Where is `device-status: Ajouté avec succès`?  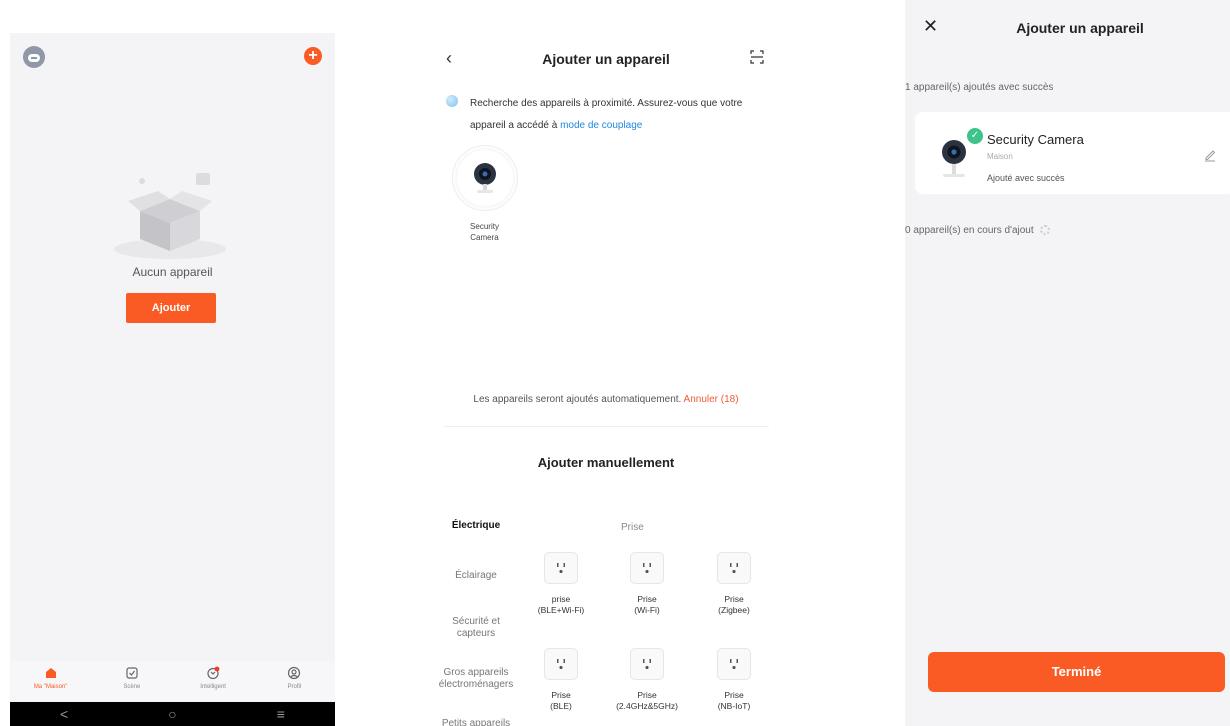
device-status: Ajouté avec succès is located at coordinates (1026, 178).